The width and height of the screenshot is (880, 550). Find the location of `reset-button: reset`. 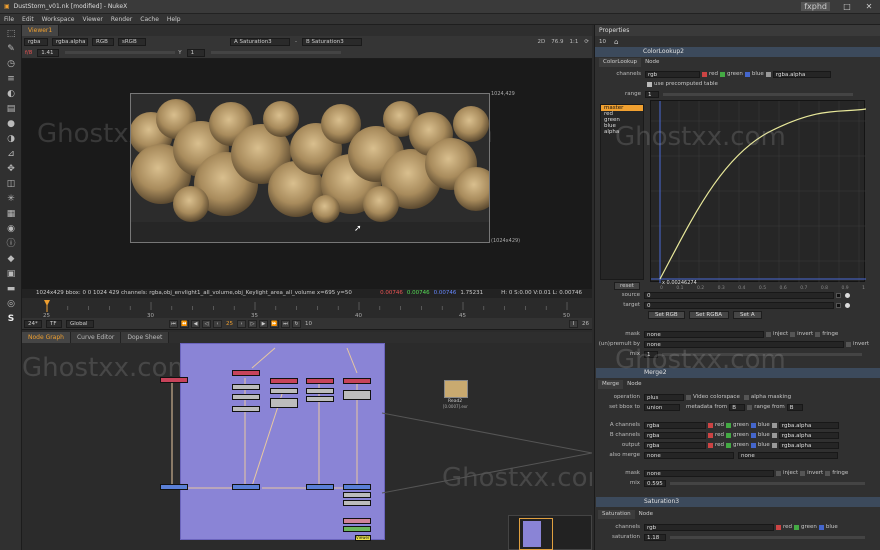

reset-button: reset is located at coordinates (627, 286).